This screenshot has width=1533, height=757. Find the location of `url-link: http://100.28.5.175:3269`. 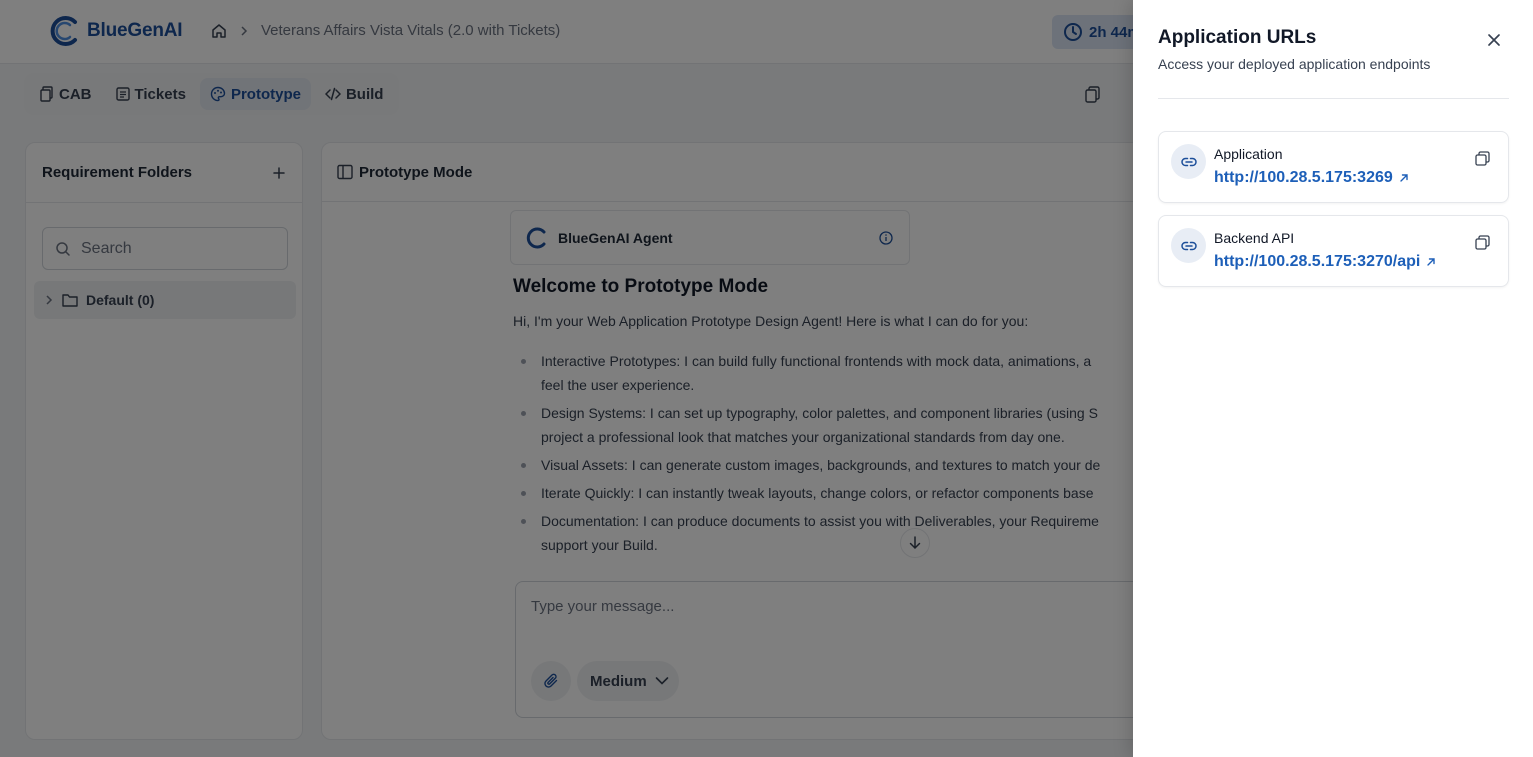

url-link: http://100.28.5.175:3269 is located at coordinates (1311, 178).